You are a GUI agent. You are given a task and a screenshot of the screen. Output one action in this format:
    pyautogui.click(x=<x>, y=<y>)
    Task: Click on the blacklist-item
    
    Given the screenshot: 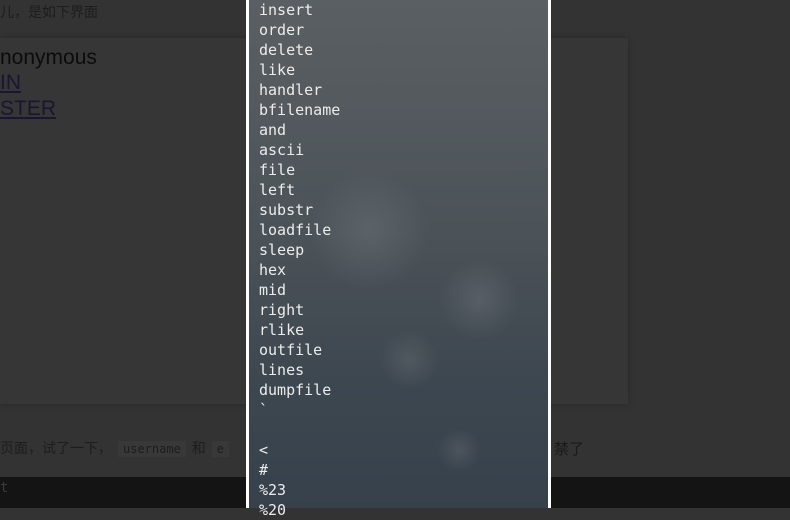 What is the action you would take?
    pyautogui.click(x=299, y=430)
    